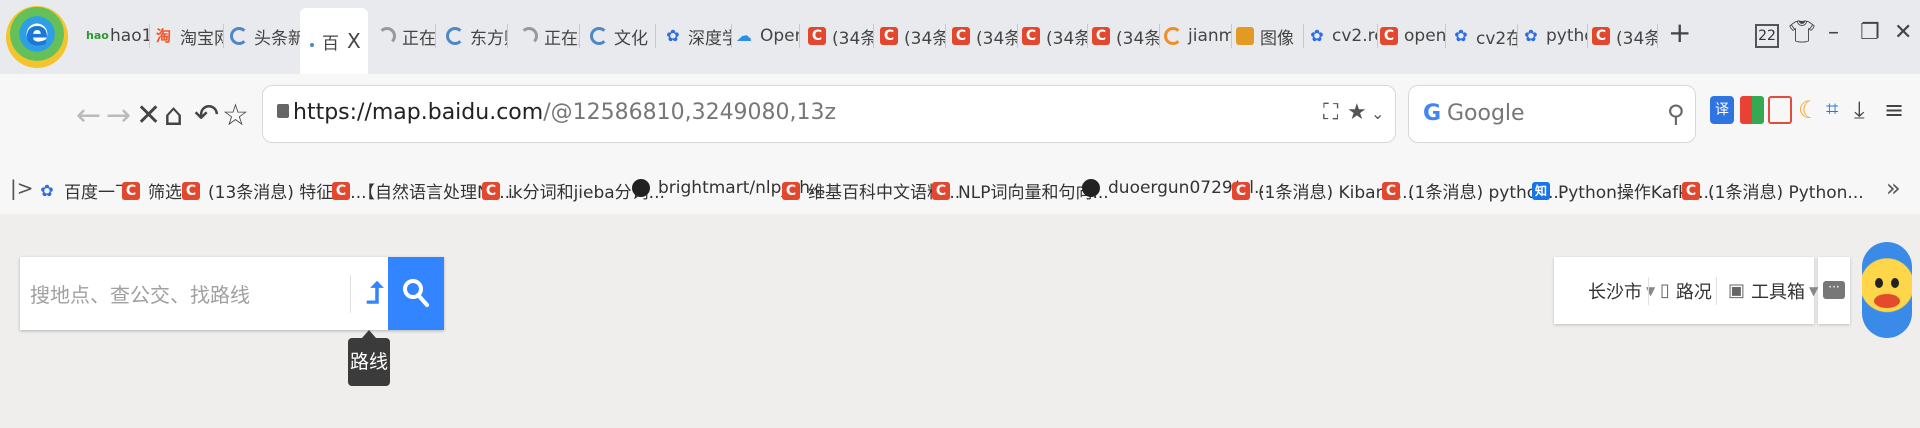  I want to click on search-bar: G Google ⚲, so click(1552, 114).